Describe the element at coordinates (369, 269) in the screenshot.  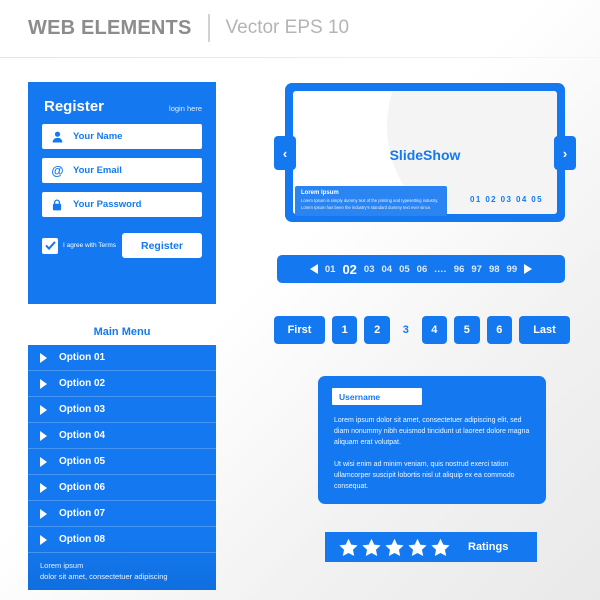
I see `pager-page-03: 03` at that location.